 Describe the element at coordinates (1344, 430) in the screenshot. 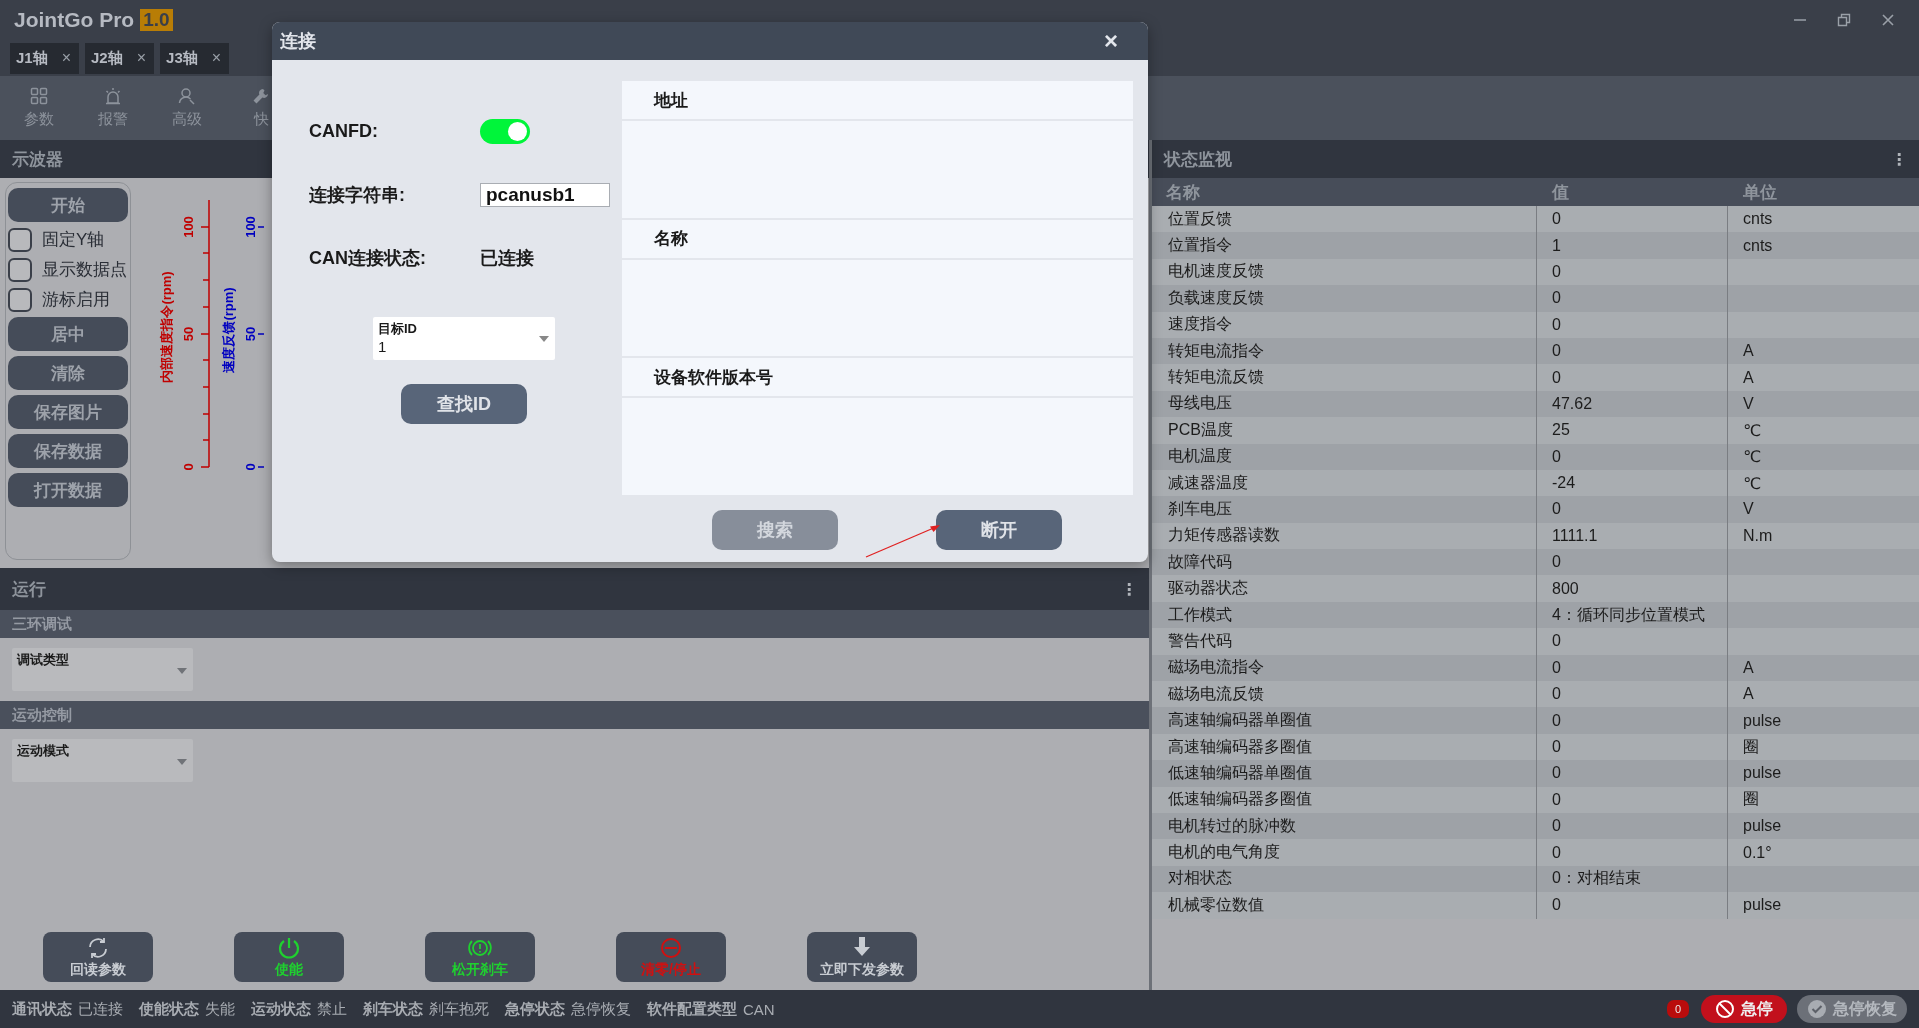

I see `table-cell: PCB温度` at that location.